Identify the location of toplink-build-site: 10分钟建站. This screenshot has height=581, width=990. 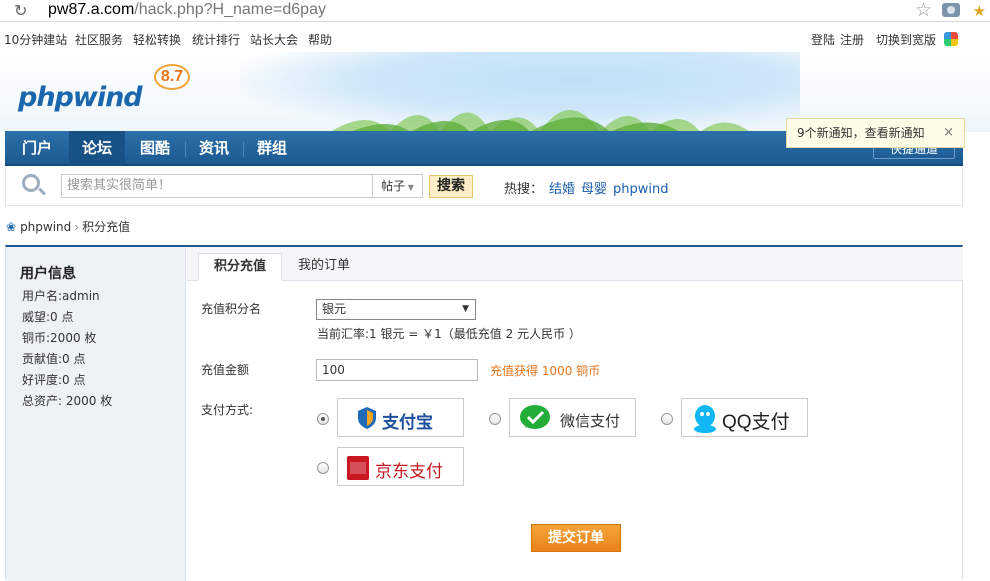
(35, 39).